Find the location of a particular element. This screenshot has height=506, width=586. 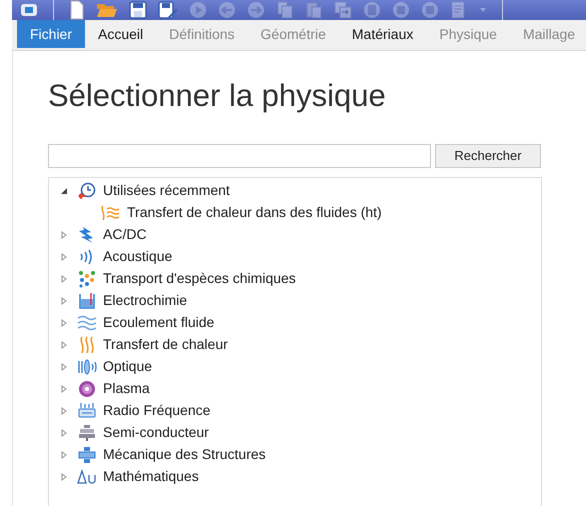

tree-item: Semi-conducteur is located at coordinates (156, 432).